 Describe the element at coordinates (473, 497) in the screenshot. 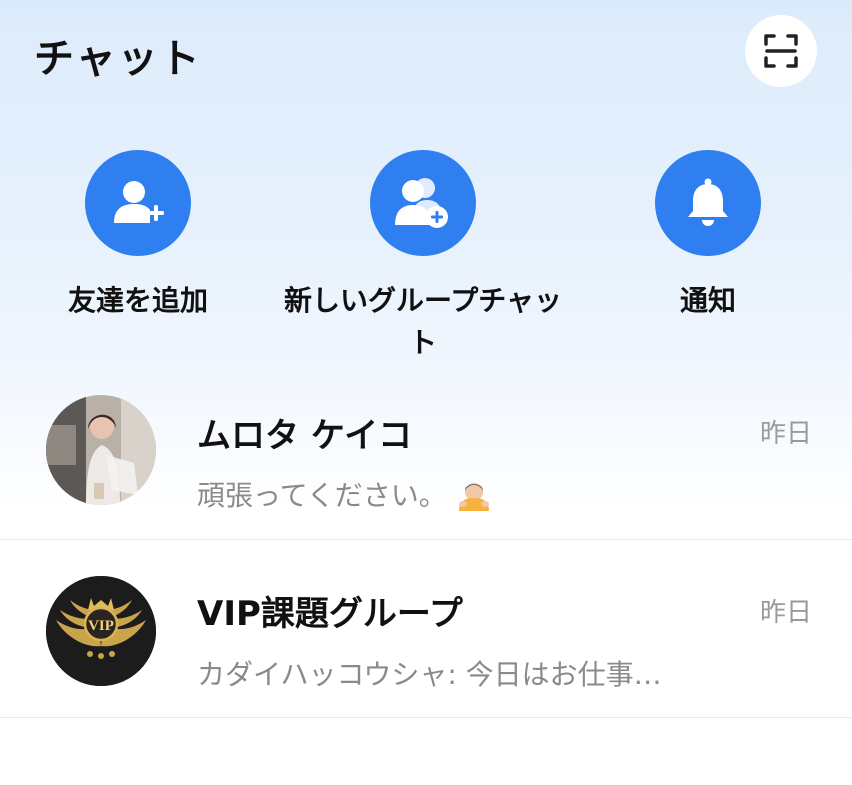

I see `bowing-person-emoji` at that location.